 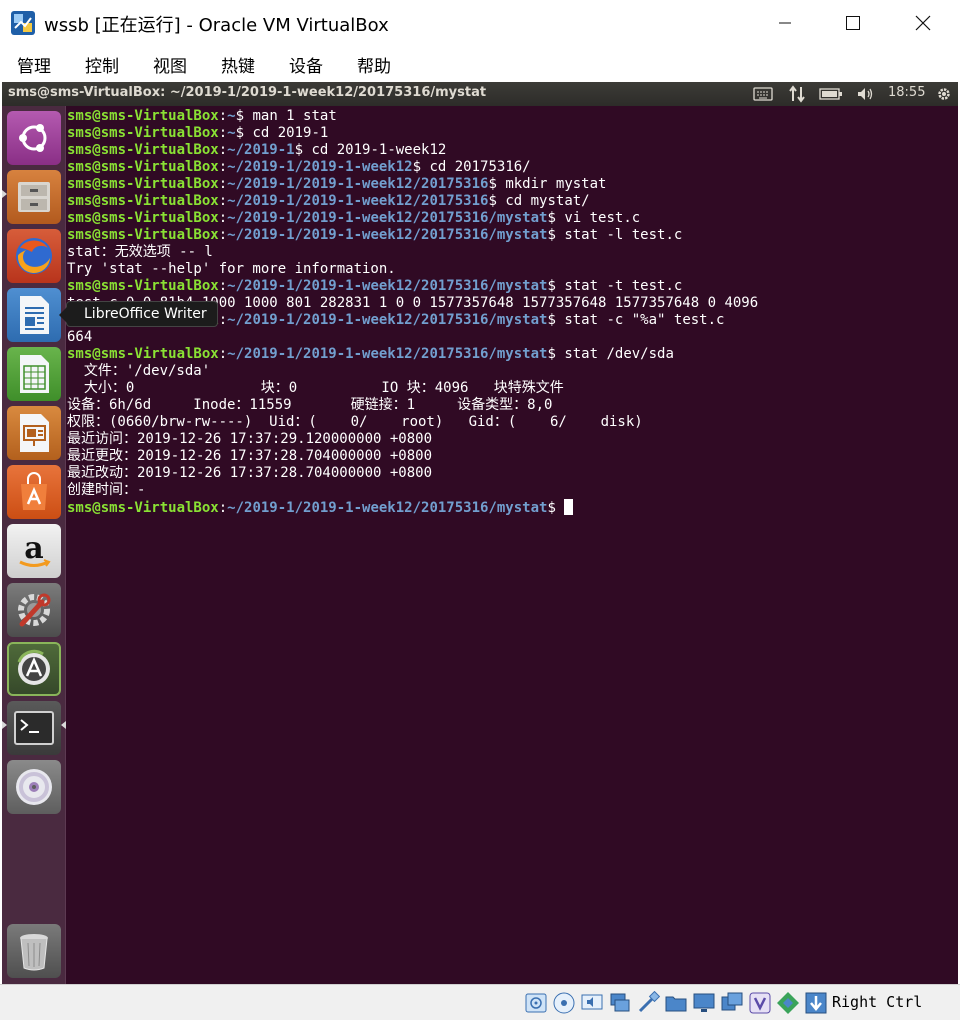 I want to click on menu-help: 帮助, so click(x=374, y=64).